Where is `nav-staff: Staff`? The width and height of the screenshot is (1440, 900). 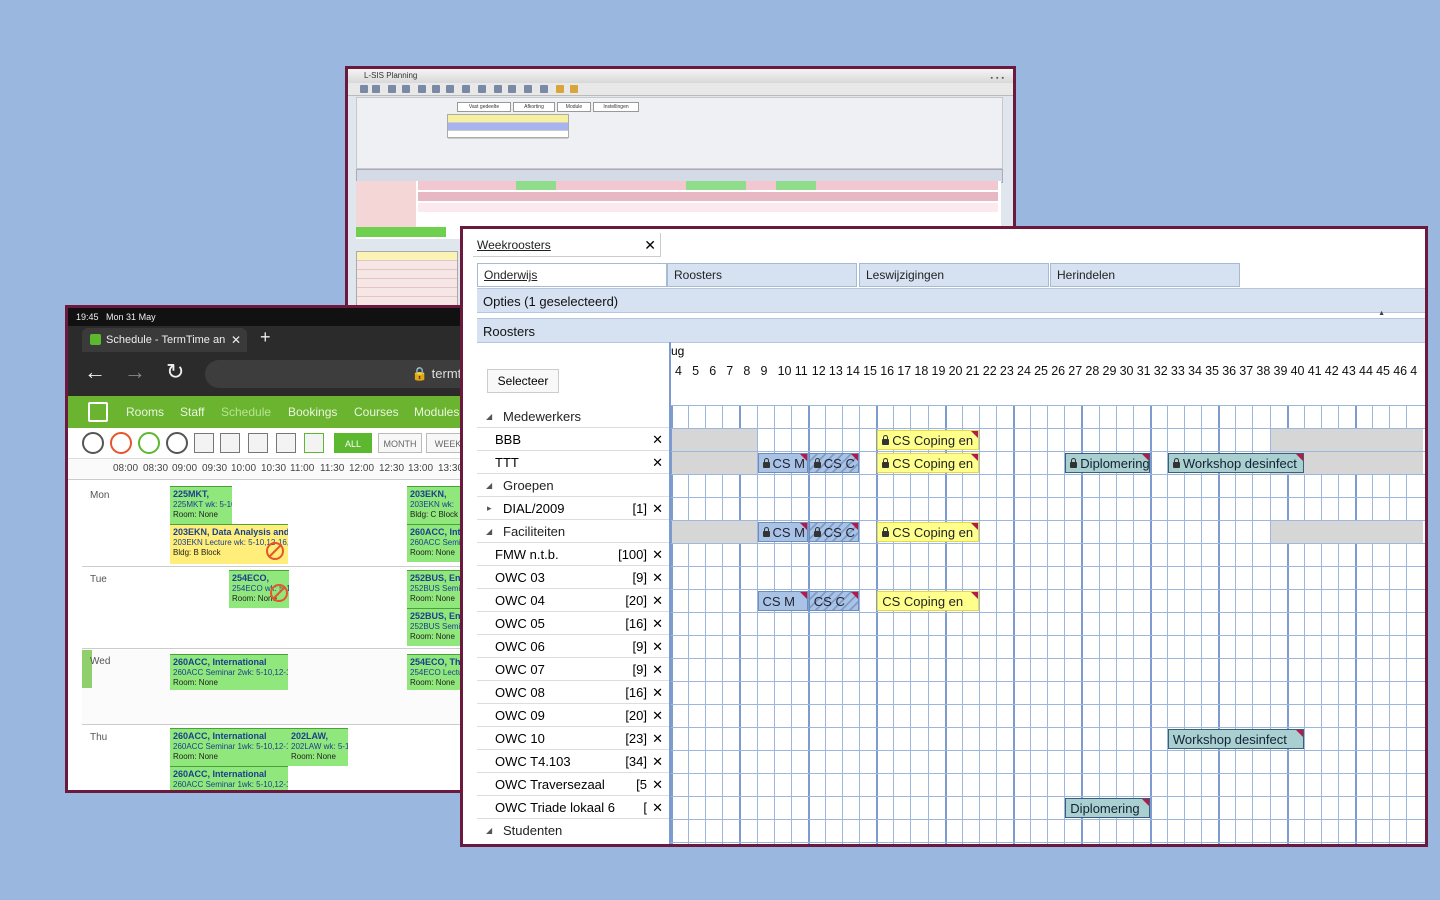 nav-staff: Staff is located at coordinates (192, 412).